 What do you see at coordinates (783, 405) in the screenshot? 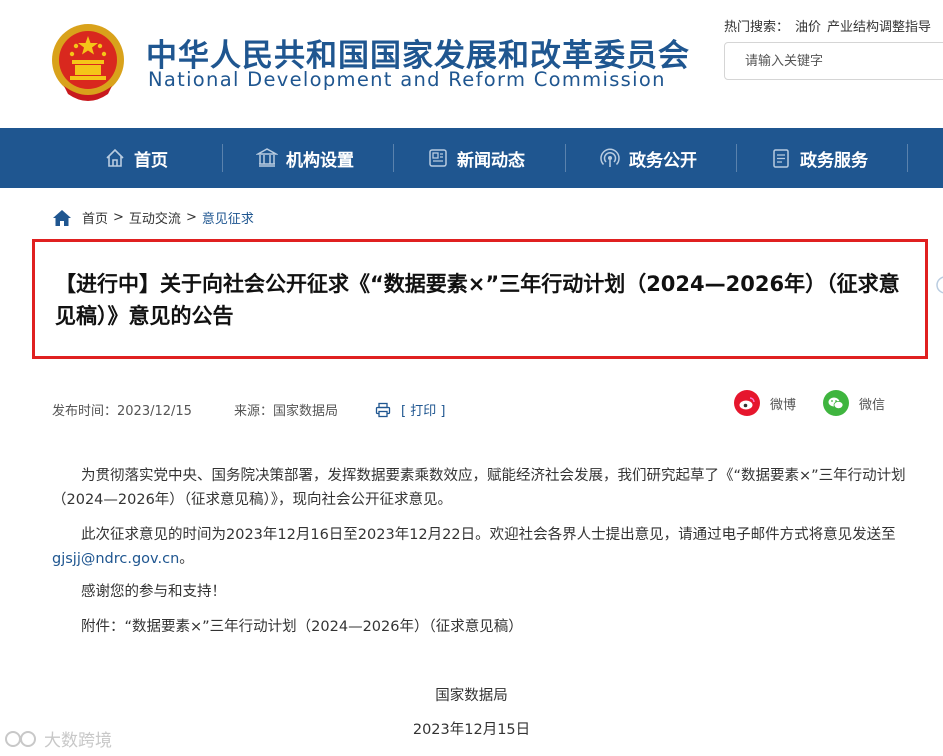
I see `share-weibo-label: 微博` at bounding box center [783, 405].